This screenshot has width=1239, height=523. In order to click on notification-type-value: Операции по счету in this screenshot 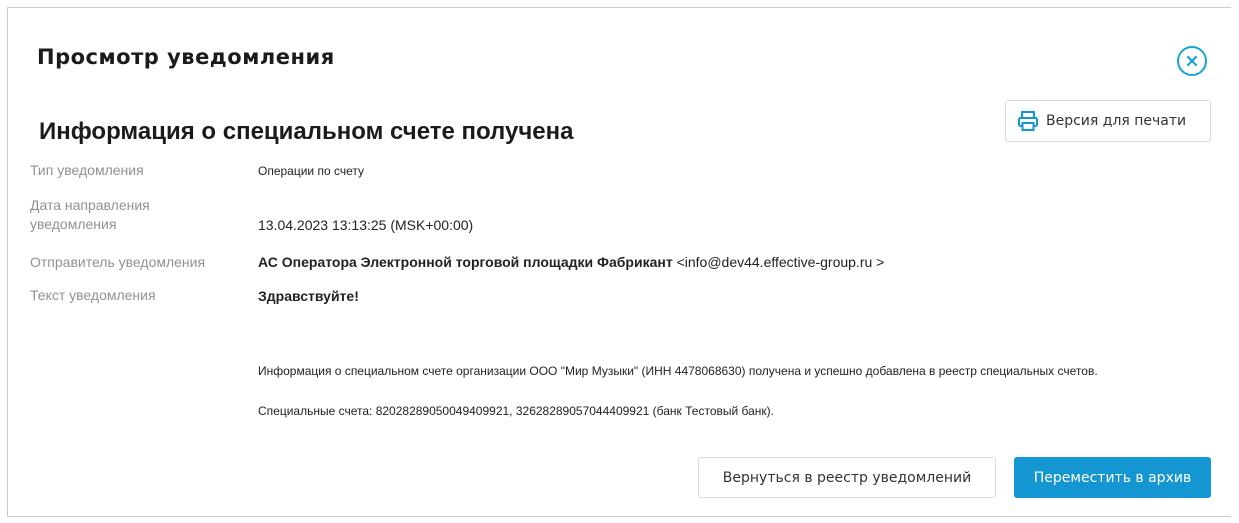, I will do `click(311, 171)`.